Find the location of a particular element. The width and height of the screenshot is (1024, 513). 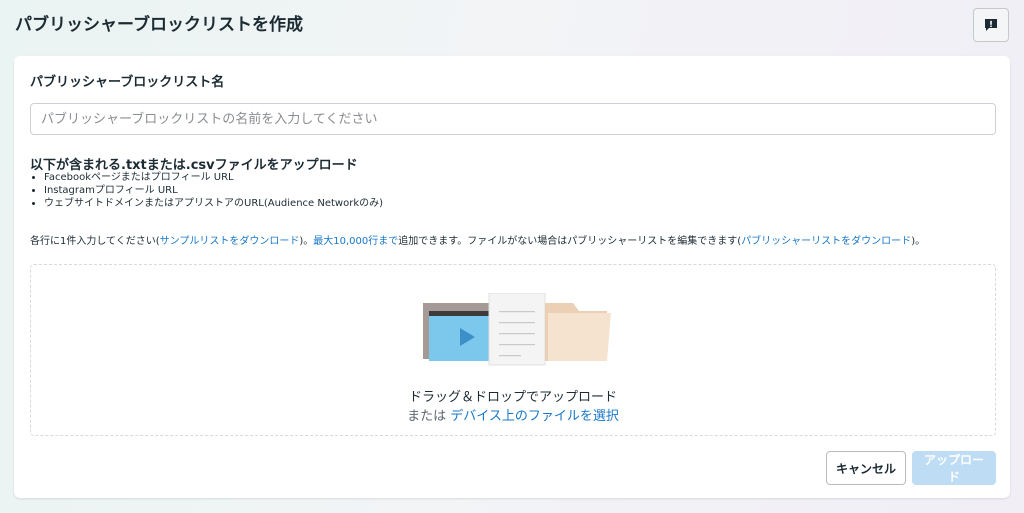

upload-button: アップロード is located at coordinates (954, 468).